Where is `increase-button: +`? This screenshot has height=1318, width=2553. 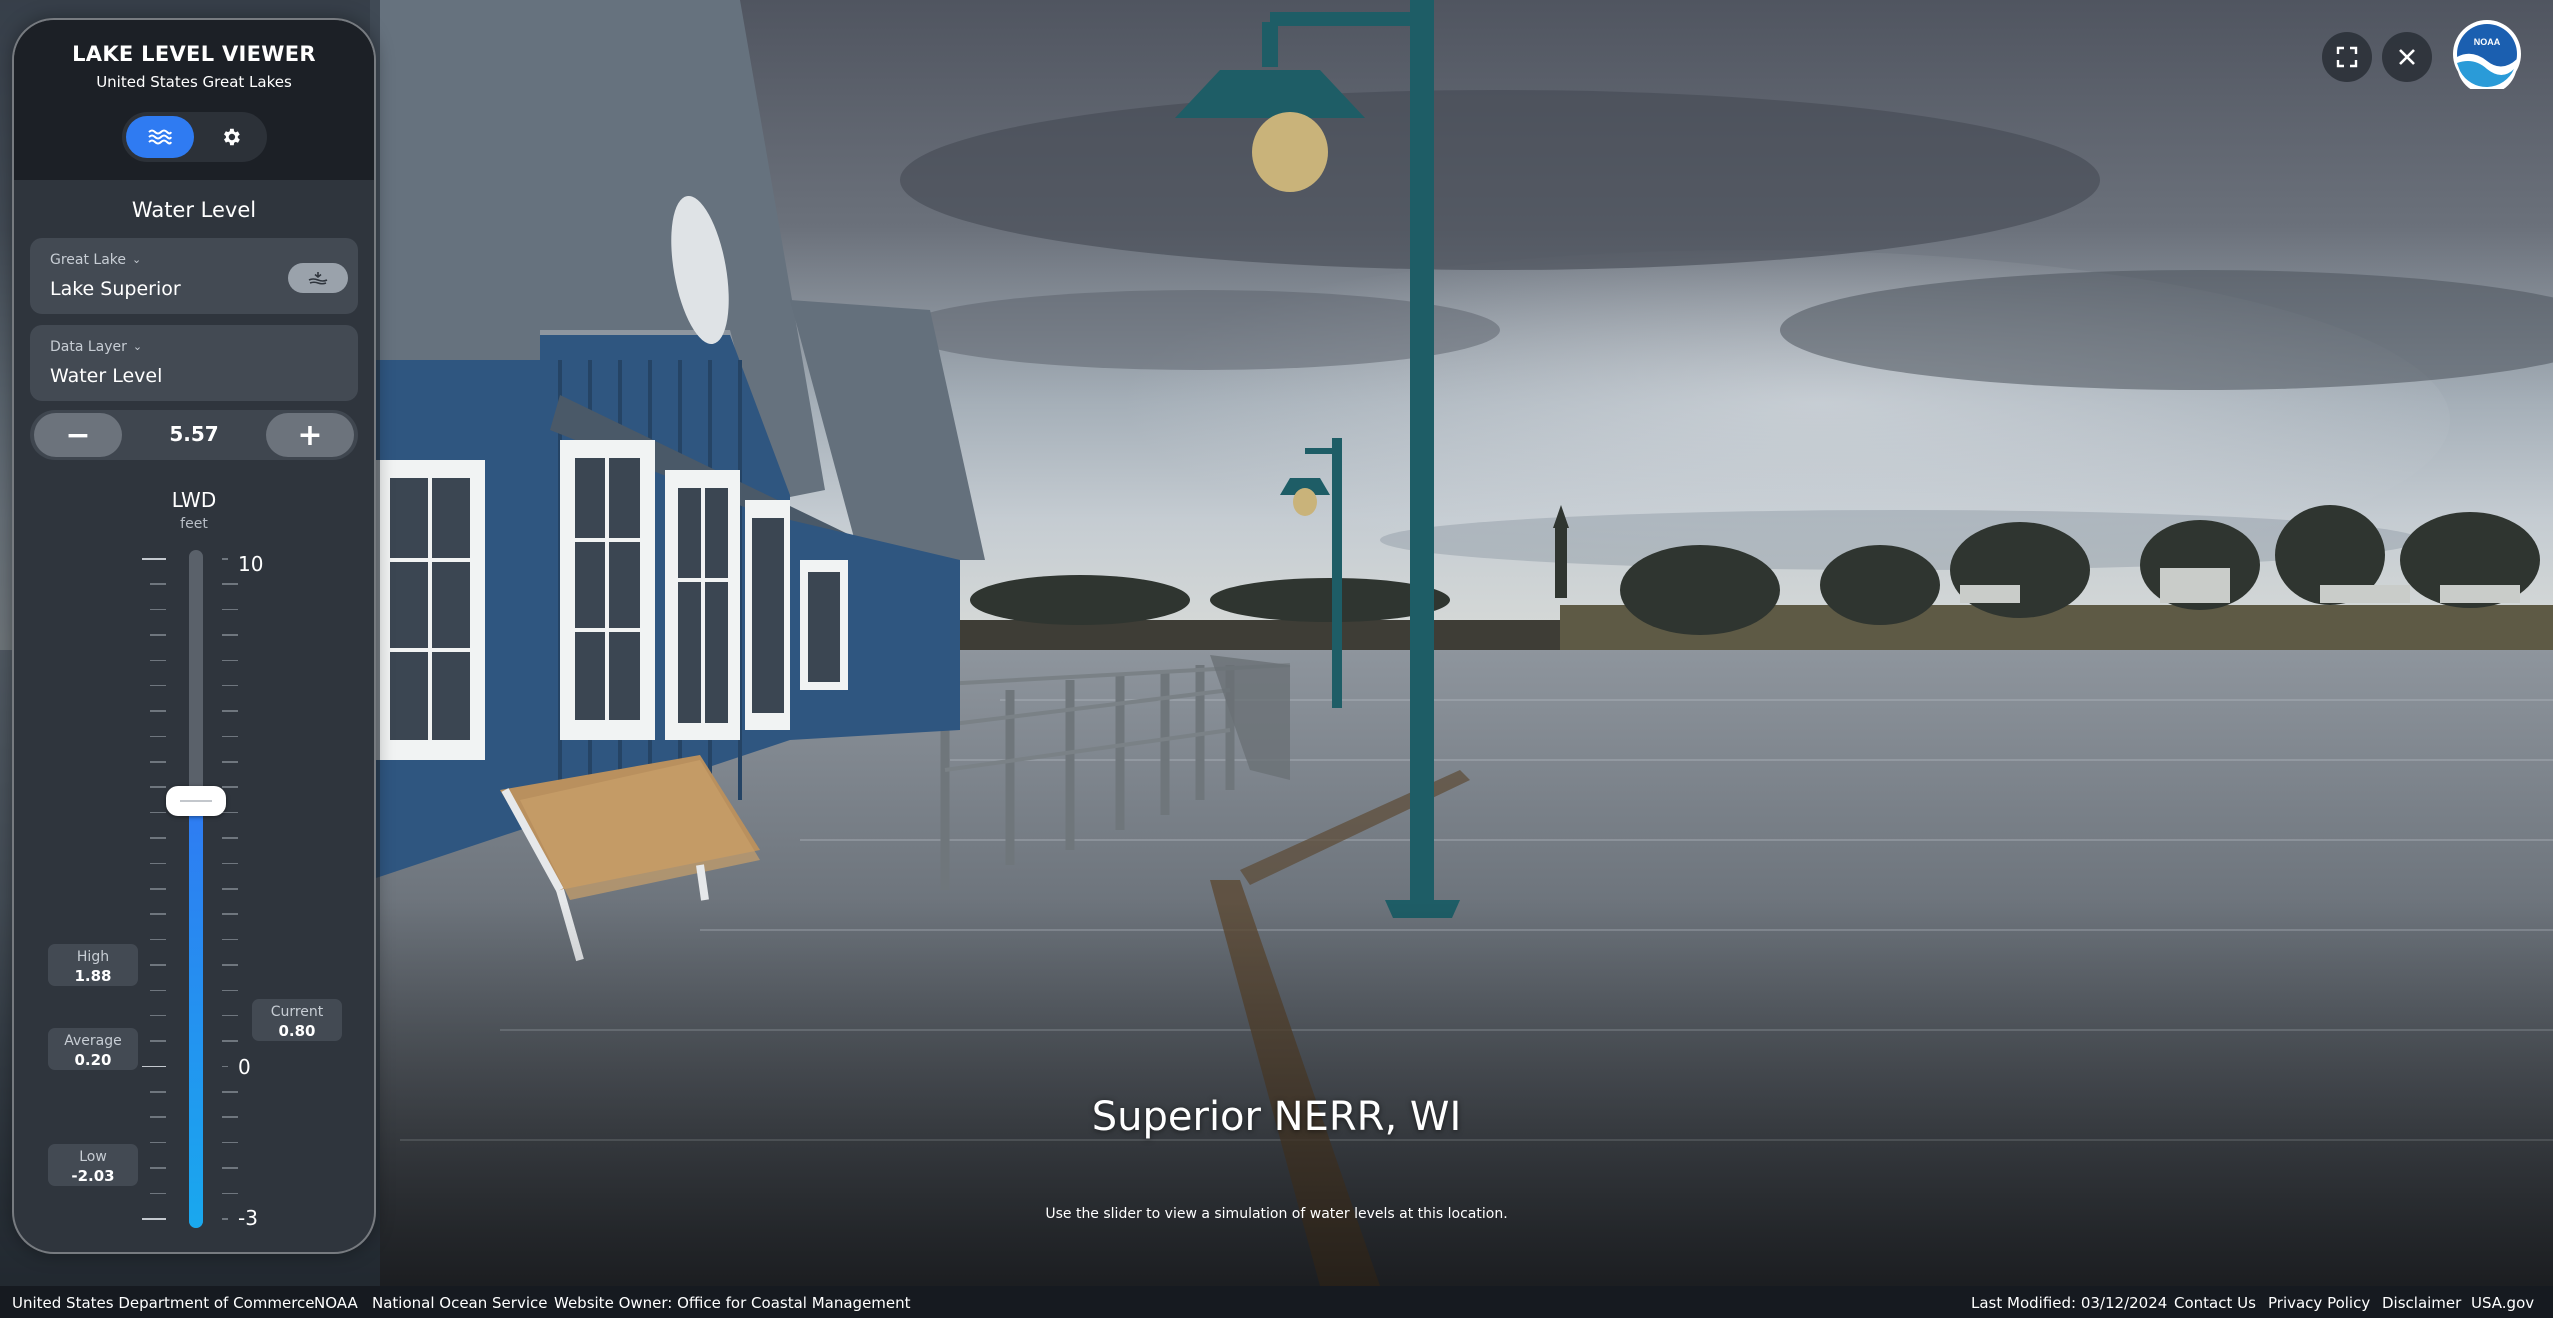
increase-button: + is located at coordinates (310, 435).